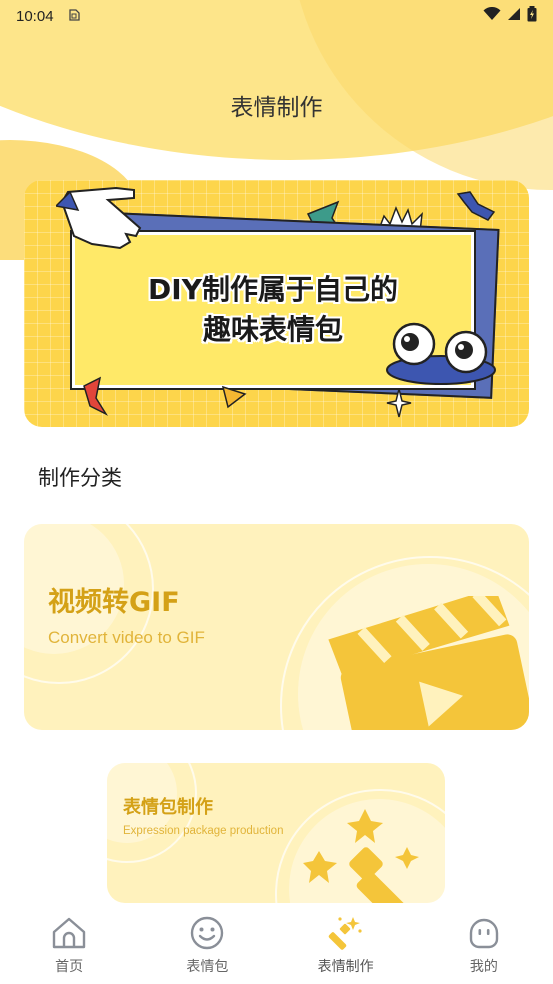  What do you see at coordinates (69, 967) in the screenshot?
I see `tab-label: 首页` at bounding box center [69, 967].